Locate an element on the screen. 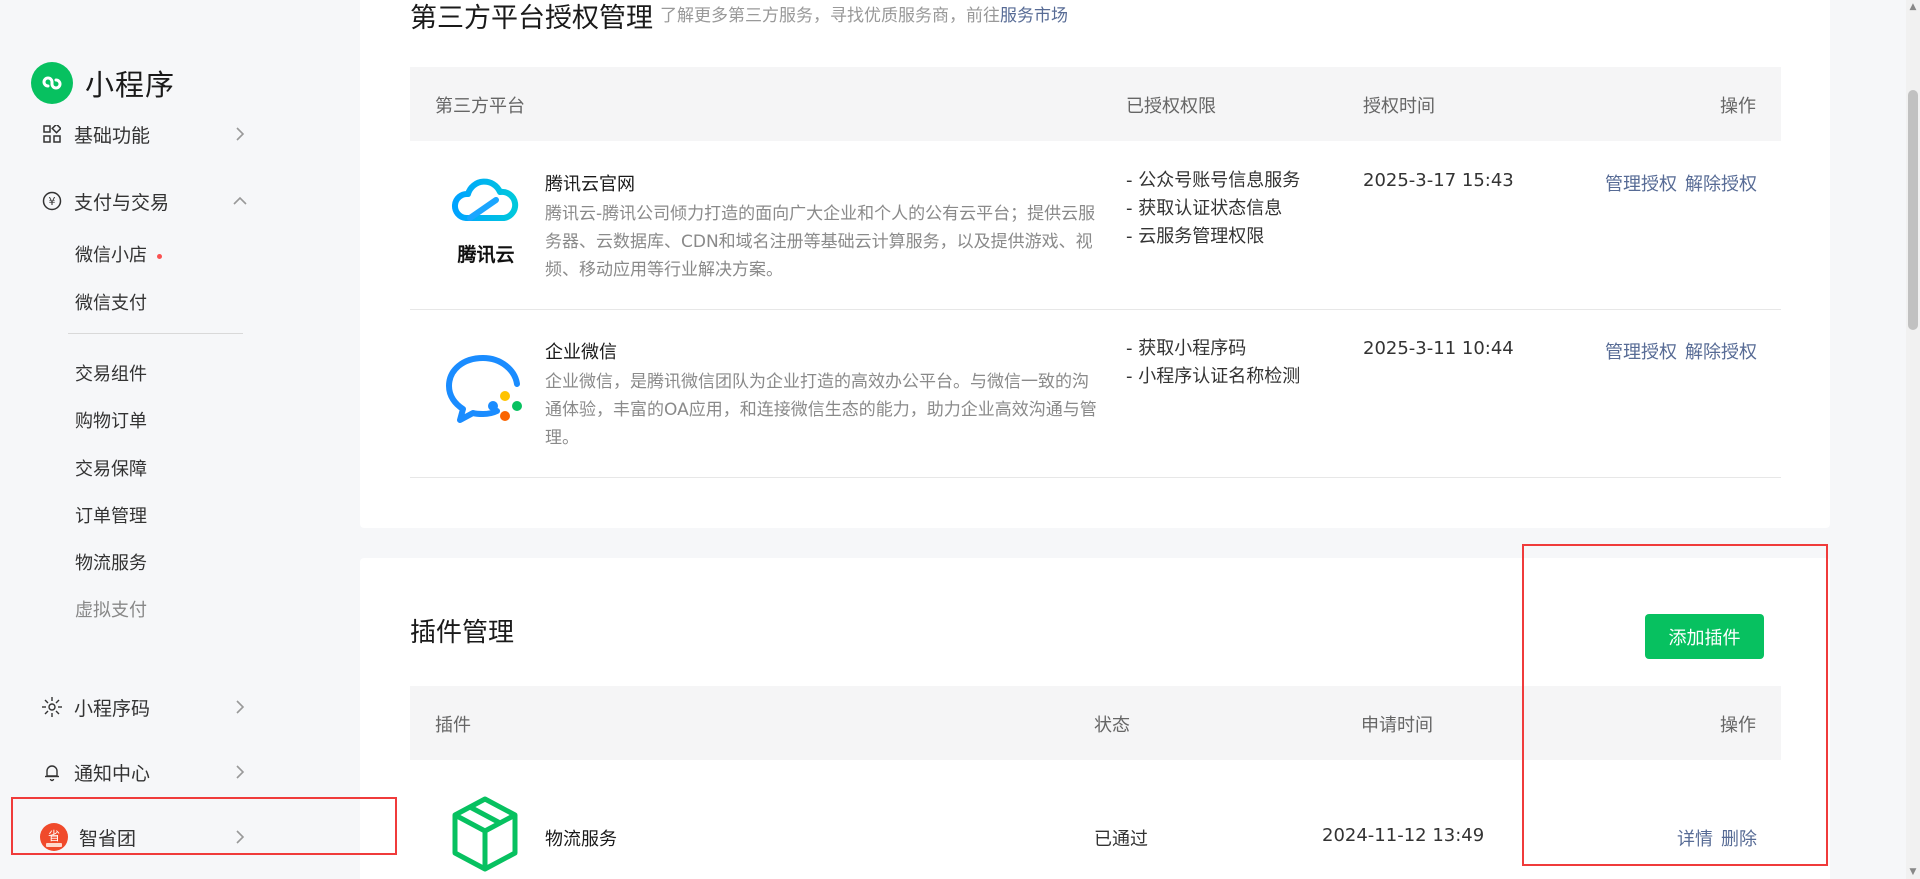  scroll-down-icon: ▼ is located at coordinates (1913, 872).